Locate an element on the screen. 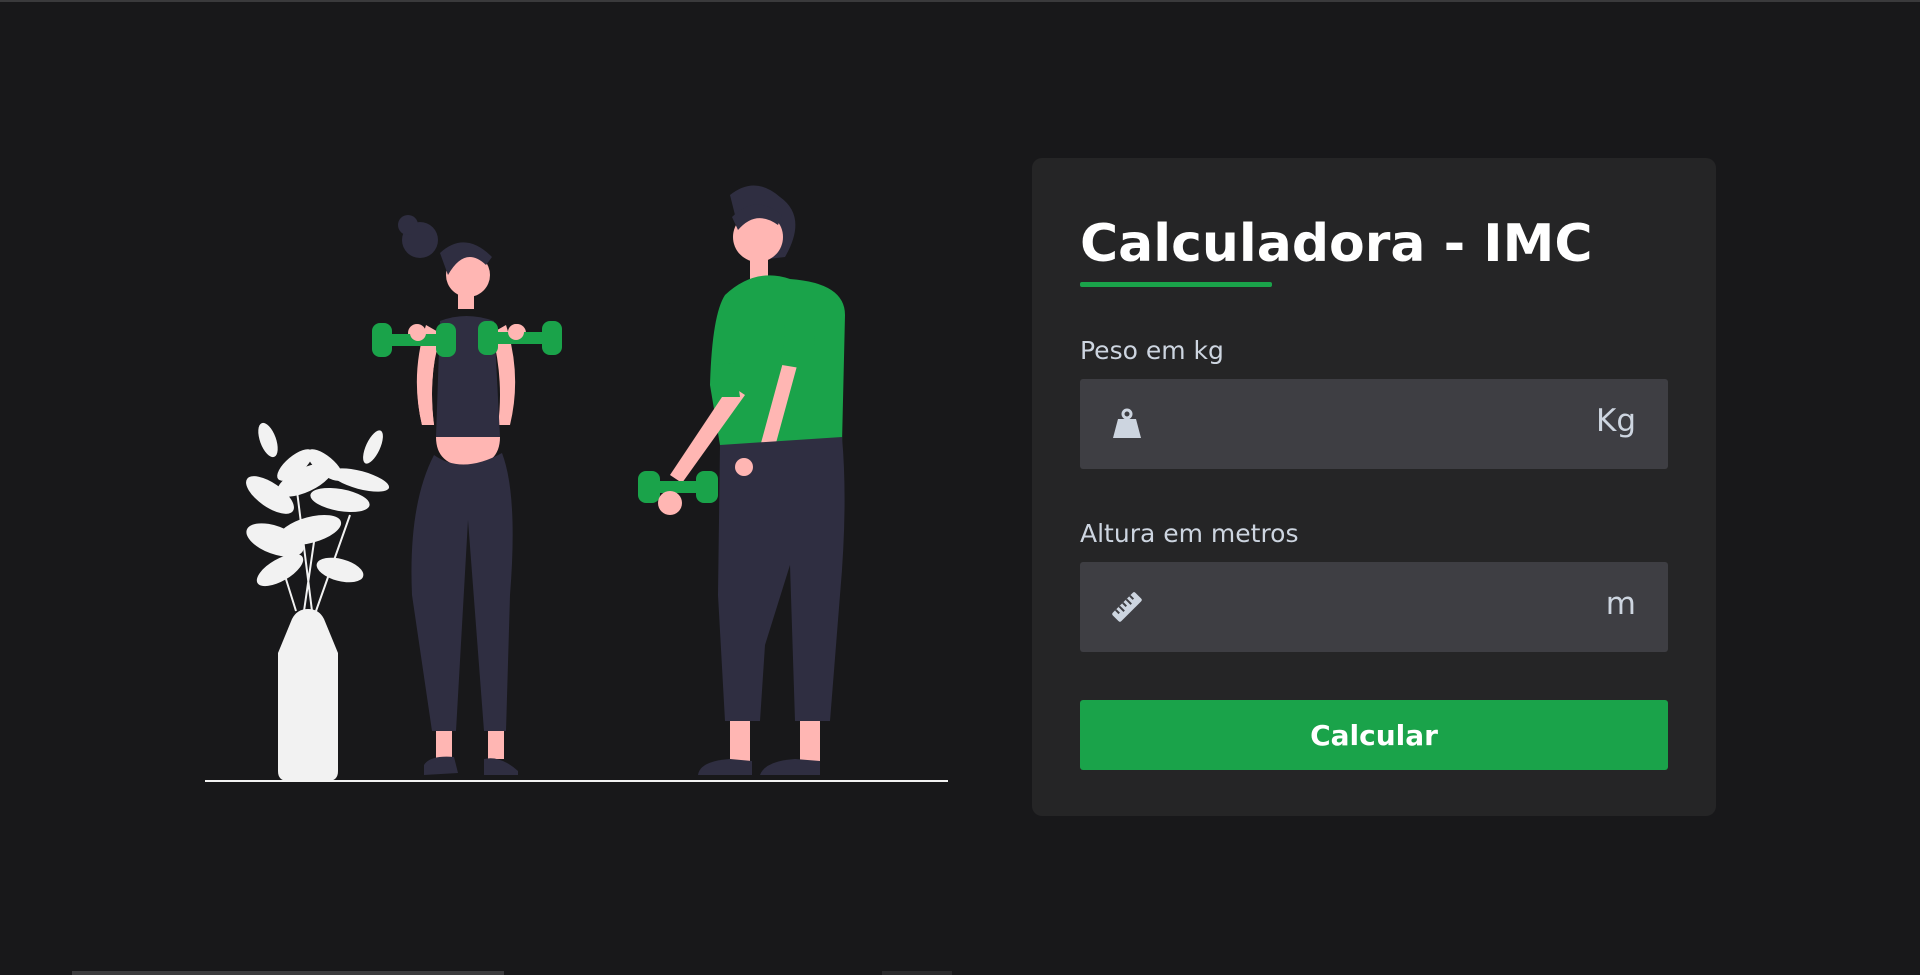  calculate-button: Calcular is located at coordinates (1374, 735).